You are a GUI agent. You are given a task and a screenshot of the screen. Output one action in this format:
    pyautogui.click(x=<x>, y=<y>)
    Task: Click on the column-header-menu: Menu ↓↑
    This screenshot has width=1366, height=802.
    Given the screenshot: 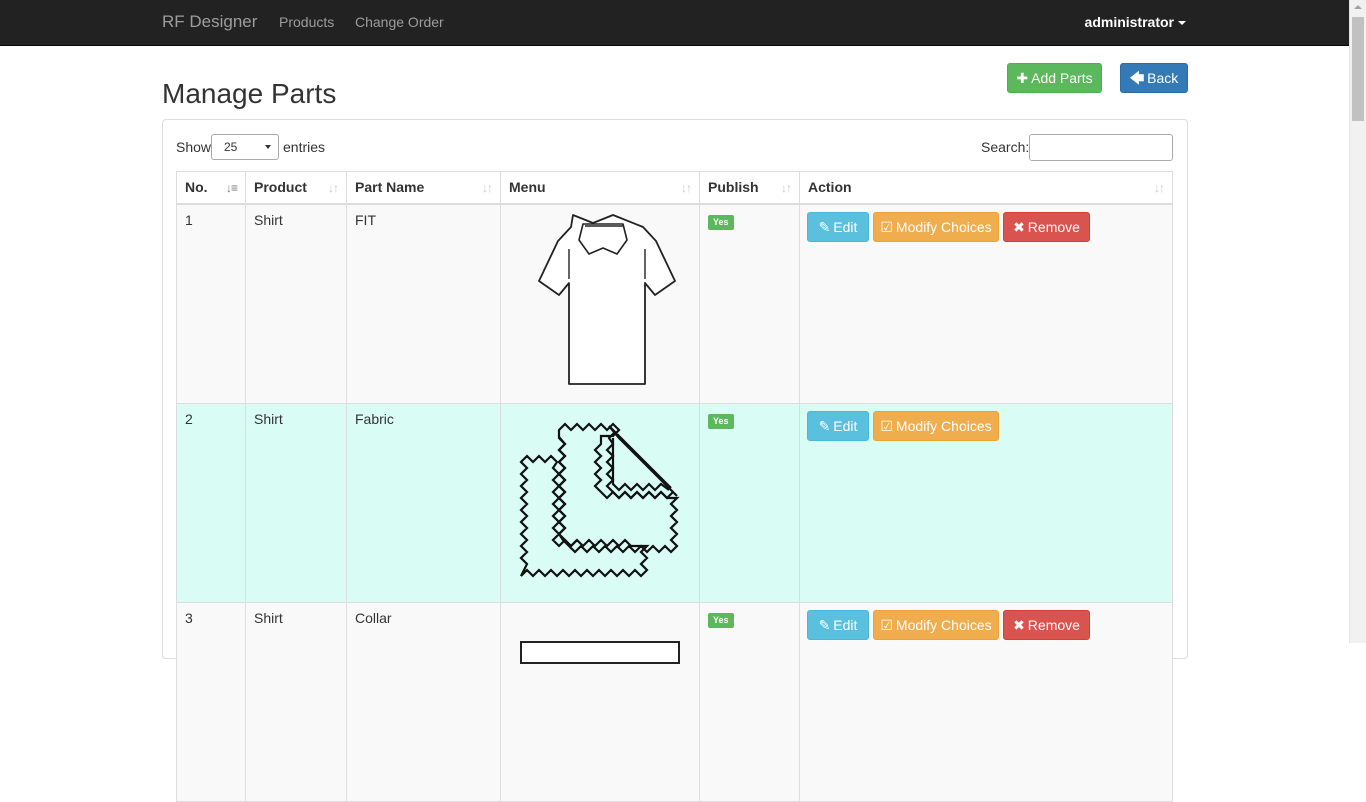 What is the action you would take?
    pyautogui.click(x=600, y=188)
    